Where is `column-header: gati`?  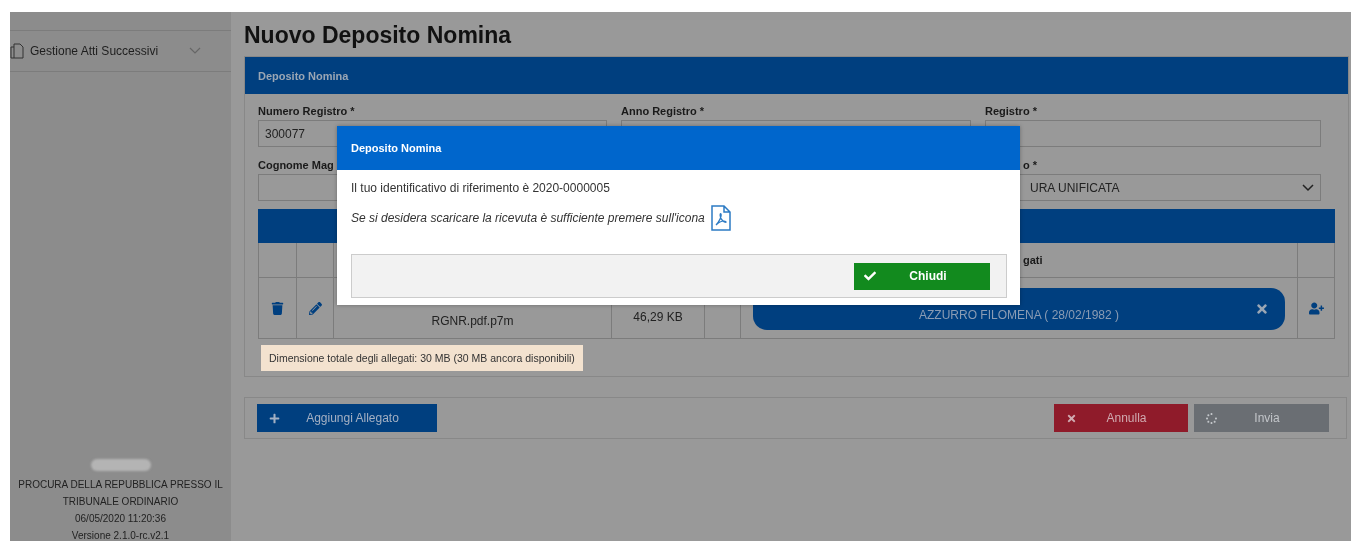 column-header: gati is located at coordinates (1033, 260).